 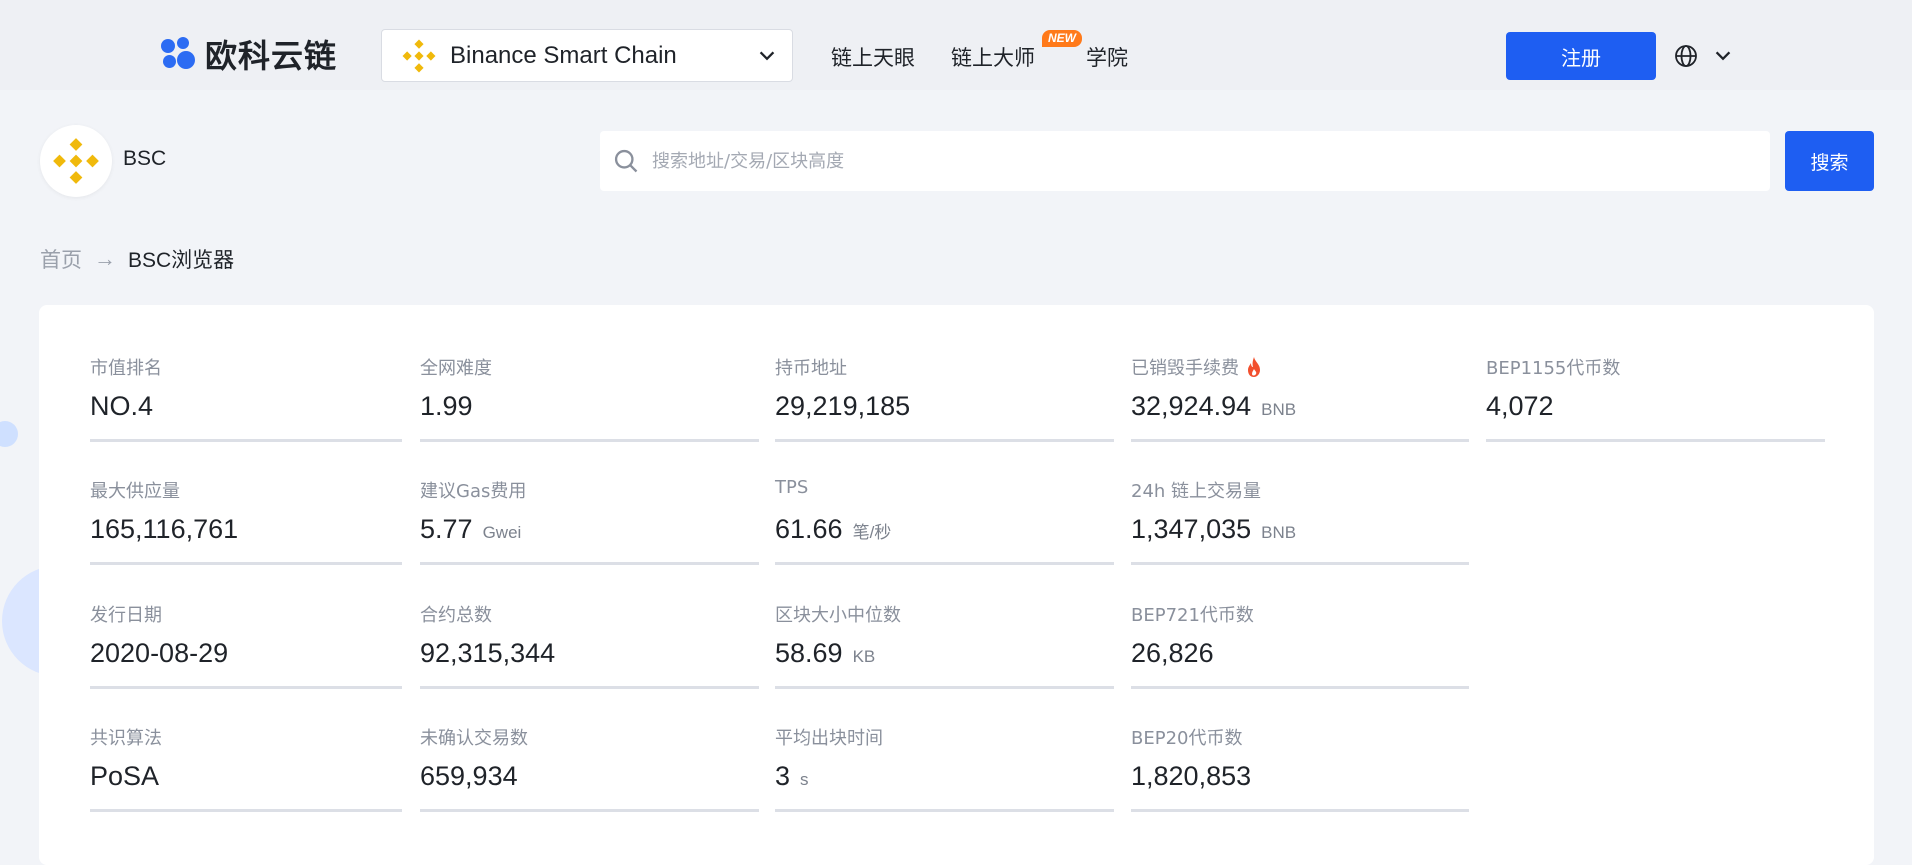 What do you see at coordinates (944, 743) in the screenshot?
I see `stat-avg-block-time: 平均出块时间 3s` at bounding box center [944, 743].